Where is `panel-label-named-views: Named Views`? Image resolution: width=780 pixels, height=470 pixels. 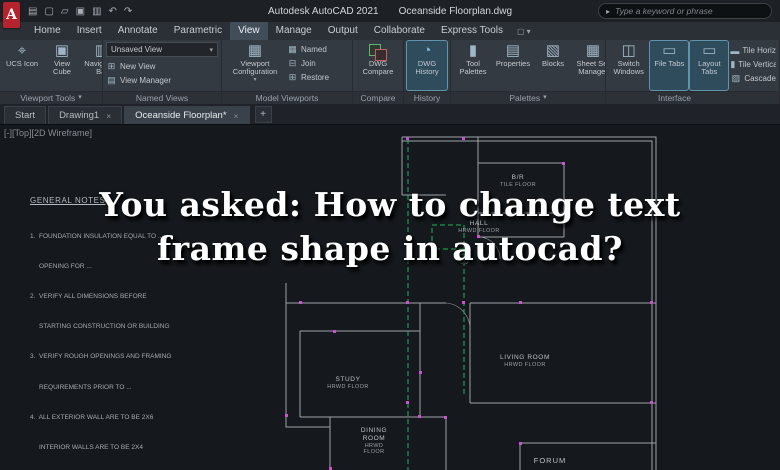
panel-label-named-views: Named Views is located at coordinates (162, 97).